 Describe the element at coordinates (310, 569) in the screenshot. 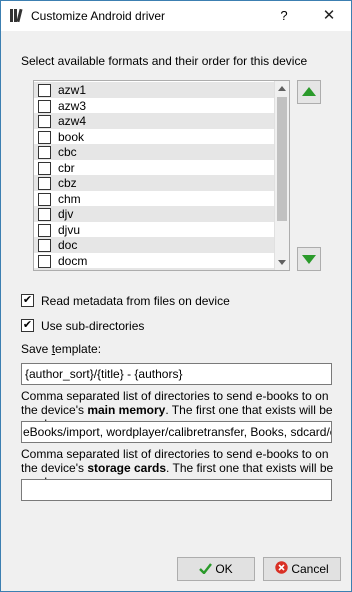

I see `cancel-label: Cancel` at that location.